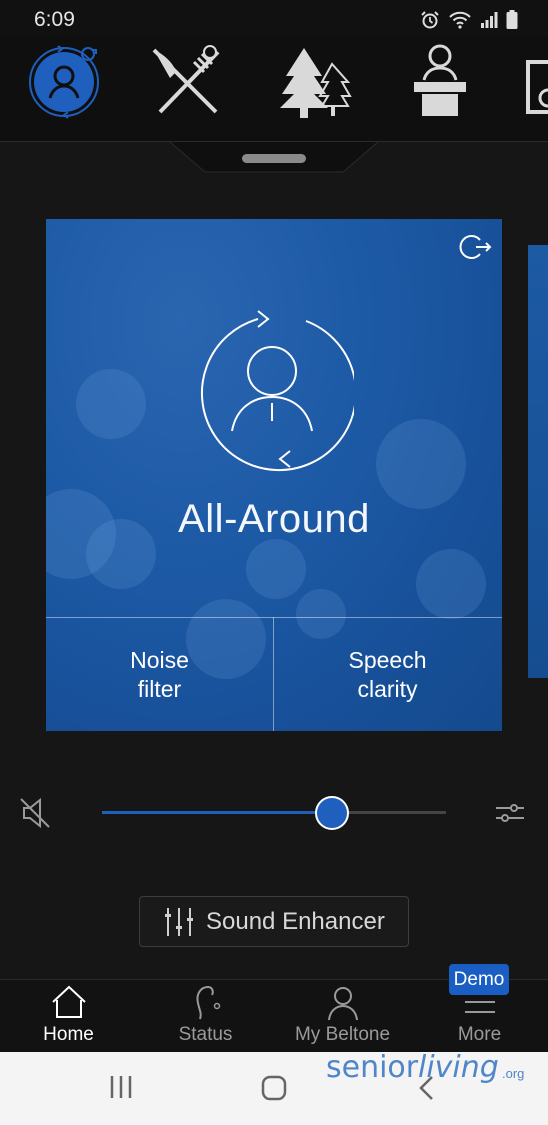  I want to click on drawer-handle-area, so click(274, 162).